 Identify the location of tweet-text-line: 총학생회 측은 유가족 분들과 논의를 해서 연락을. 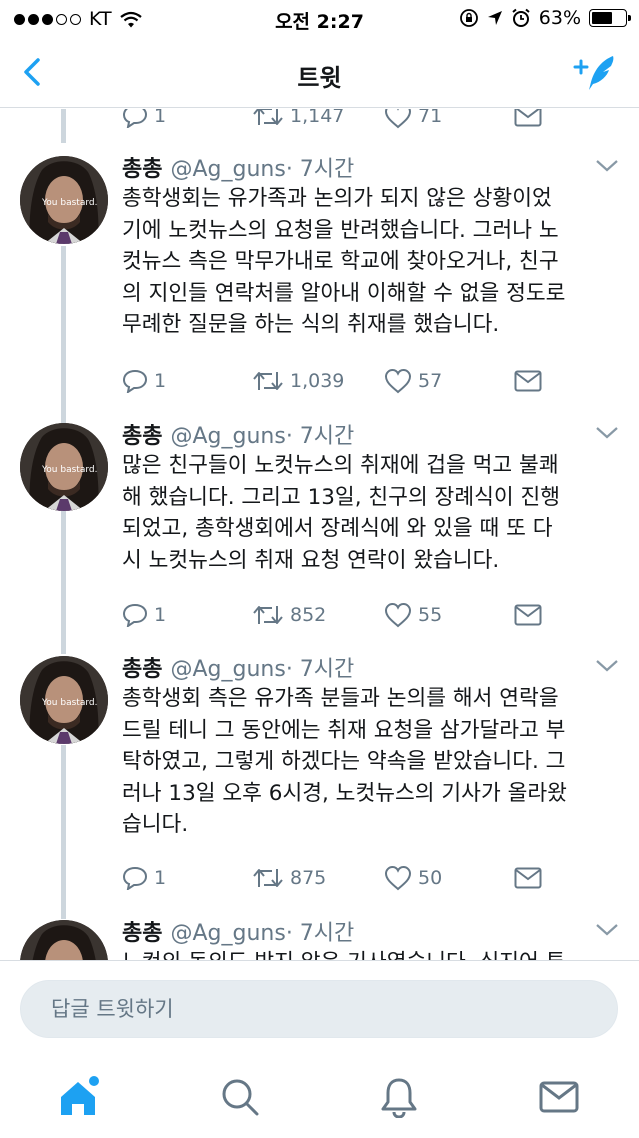
(340, 698).